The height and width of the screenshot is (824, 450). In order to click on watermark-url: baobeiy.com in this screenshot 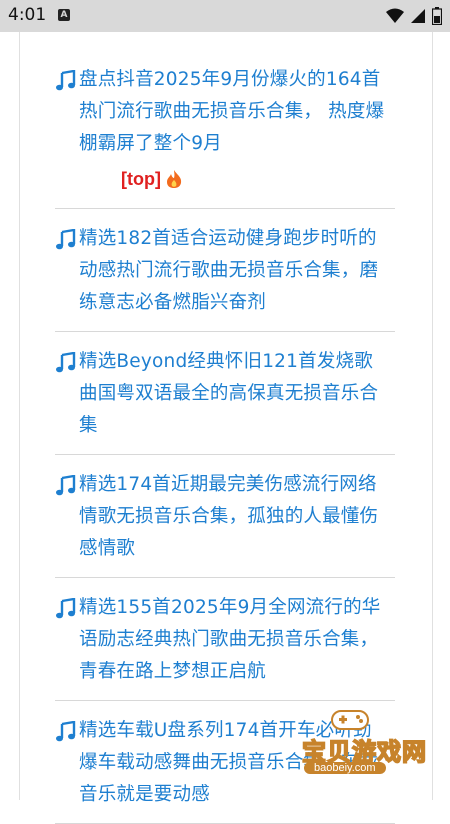, I will do `click(345, 768)`.